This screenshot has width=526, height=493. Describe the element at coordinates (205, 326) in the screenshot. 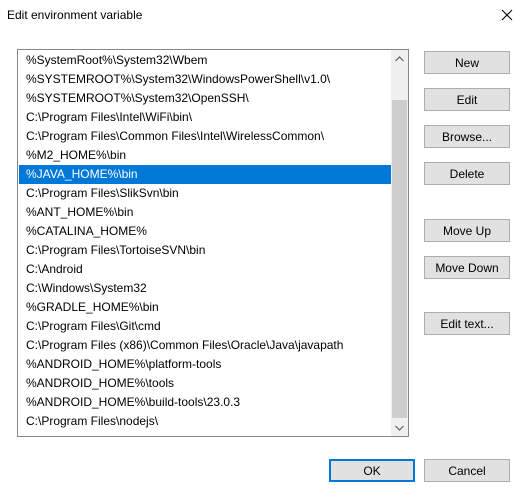

I see `list-item: C:\Program Files\Git\cmd` at that location.